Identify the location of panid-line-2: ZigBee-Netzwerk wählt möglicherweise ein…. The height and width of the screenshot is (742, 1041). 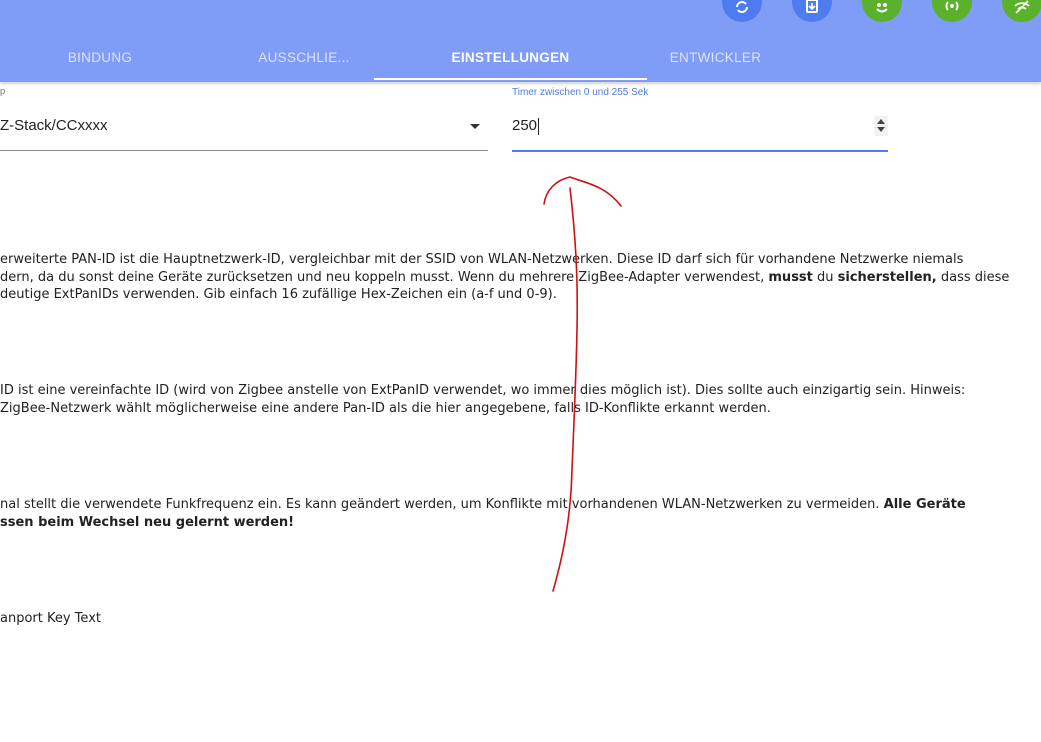
(385, 408).